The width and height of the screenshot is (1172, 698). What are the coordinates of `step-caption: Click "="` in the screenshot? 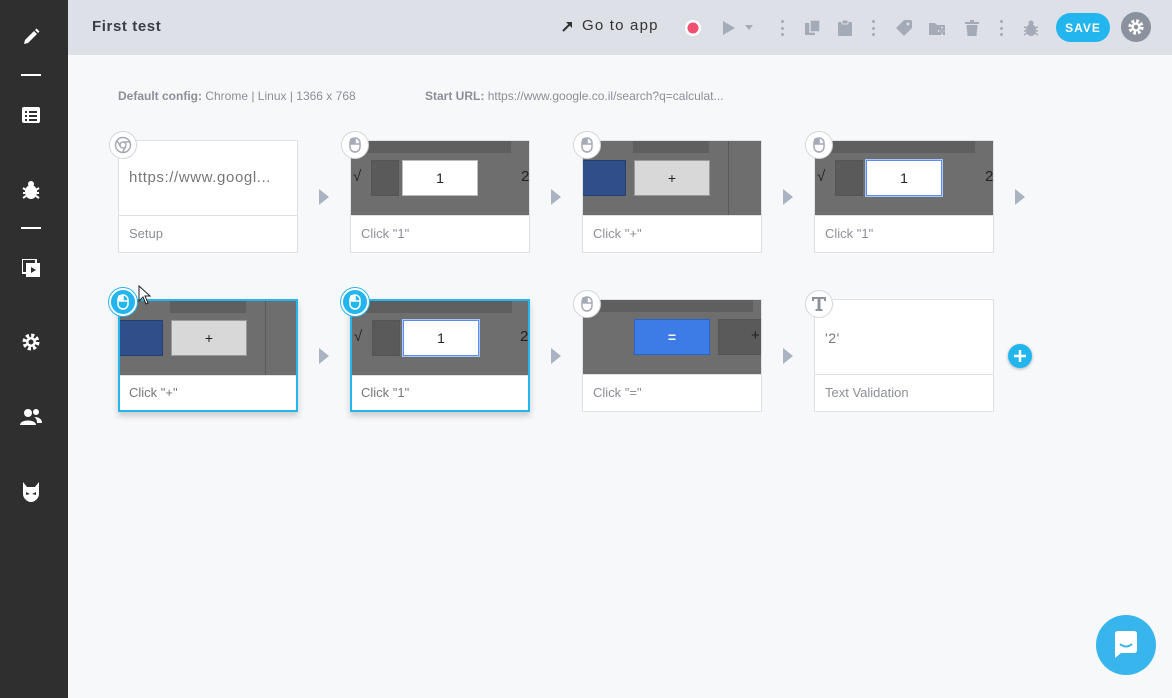 It's located at (617, 392).